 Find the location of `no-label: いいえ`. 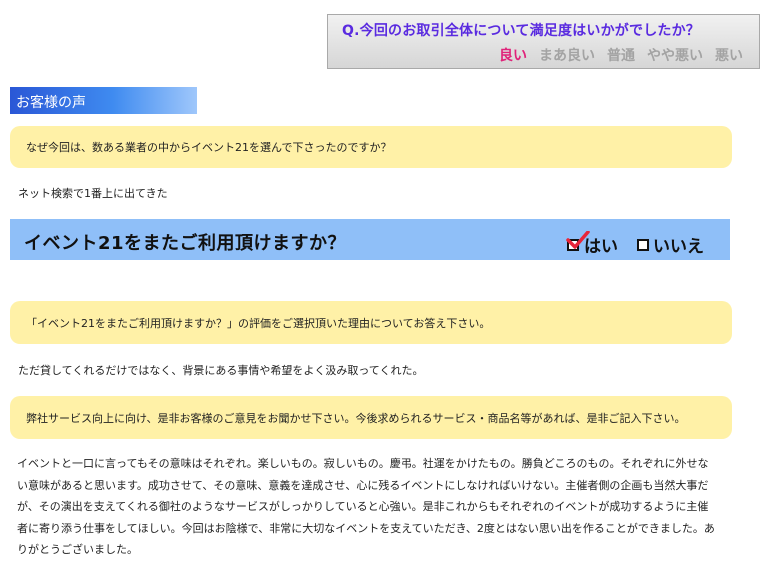

no-label: いいえ is located at coordinates (678, 247).